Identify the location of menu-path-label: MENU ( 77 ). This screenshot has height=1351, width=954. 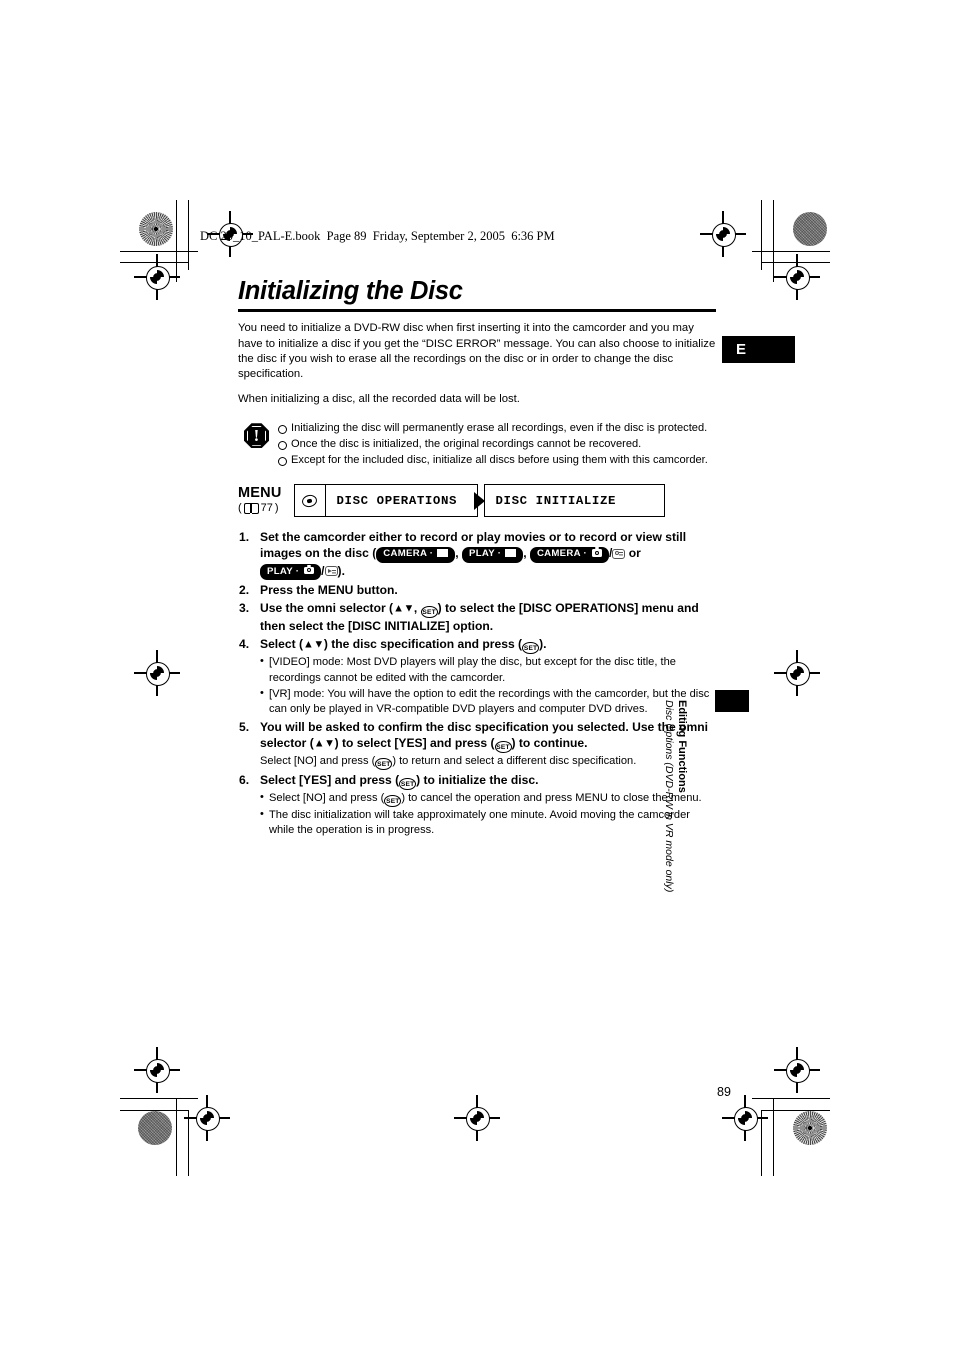
(260, 499).